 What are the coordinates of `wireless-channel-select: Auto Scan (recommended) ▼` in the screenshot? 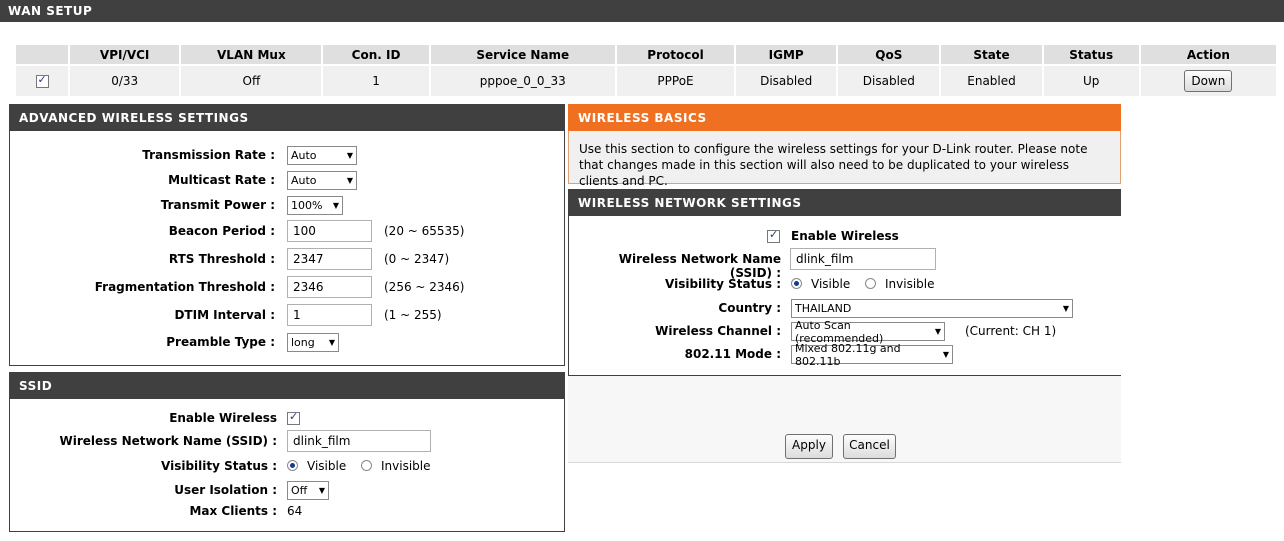 It's located at (868, 332).